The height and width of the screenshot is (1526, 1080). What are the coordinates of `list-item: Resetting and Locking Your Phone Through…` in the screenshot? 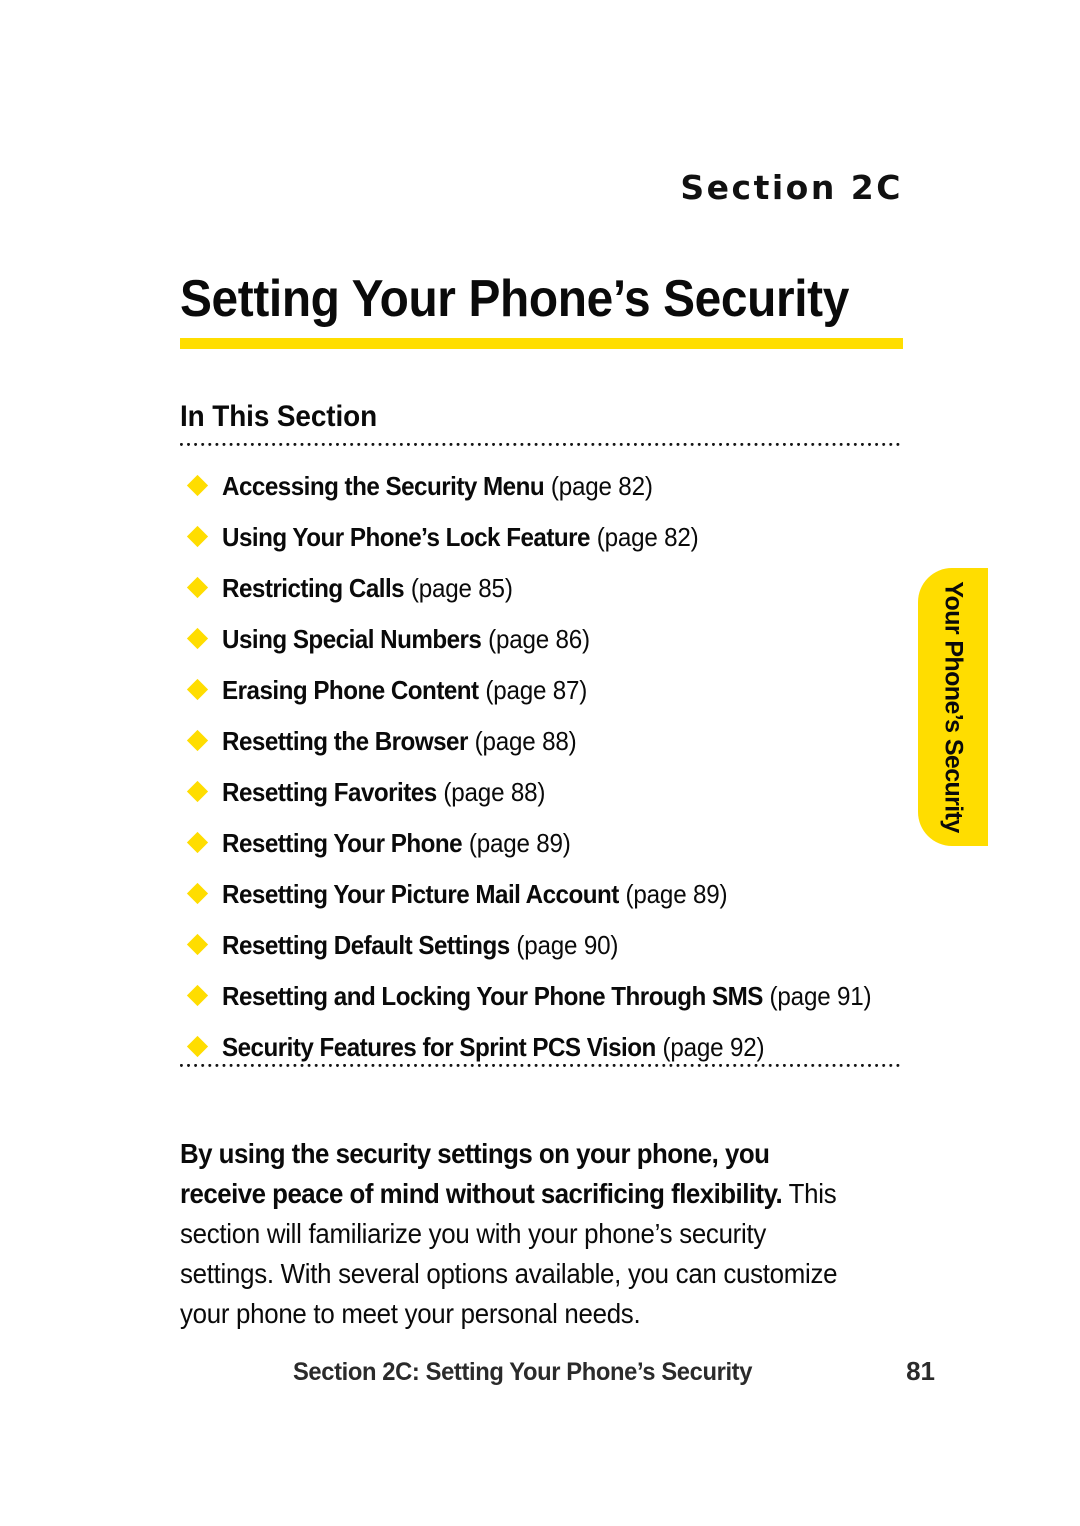 It's located at (545, 995).